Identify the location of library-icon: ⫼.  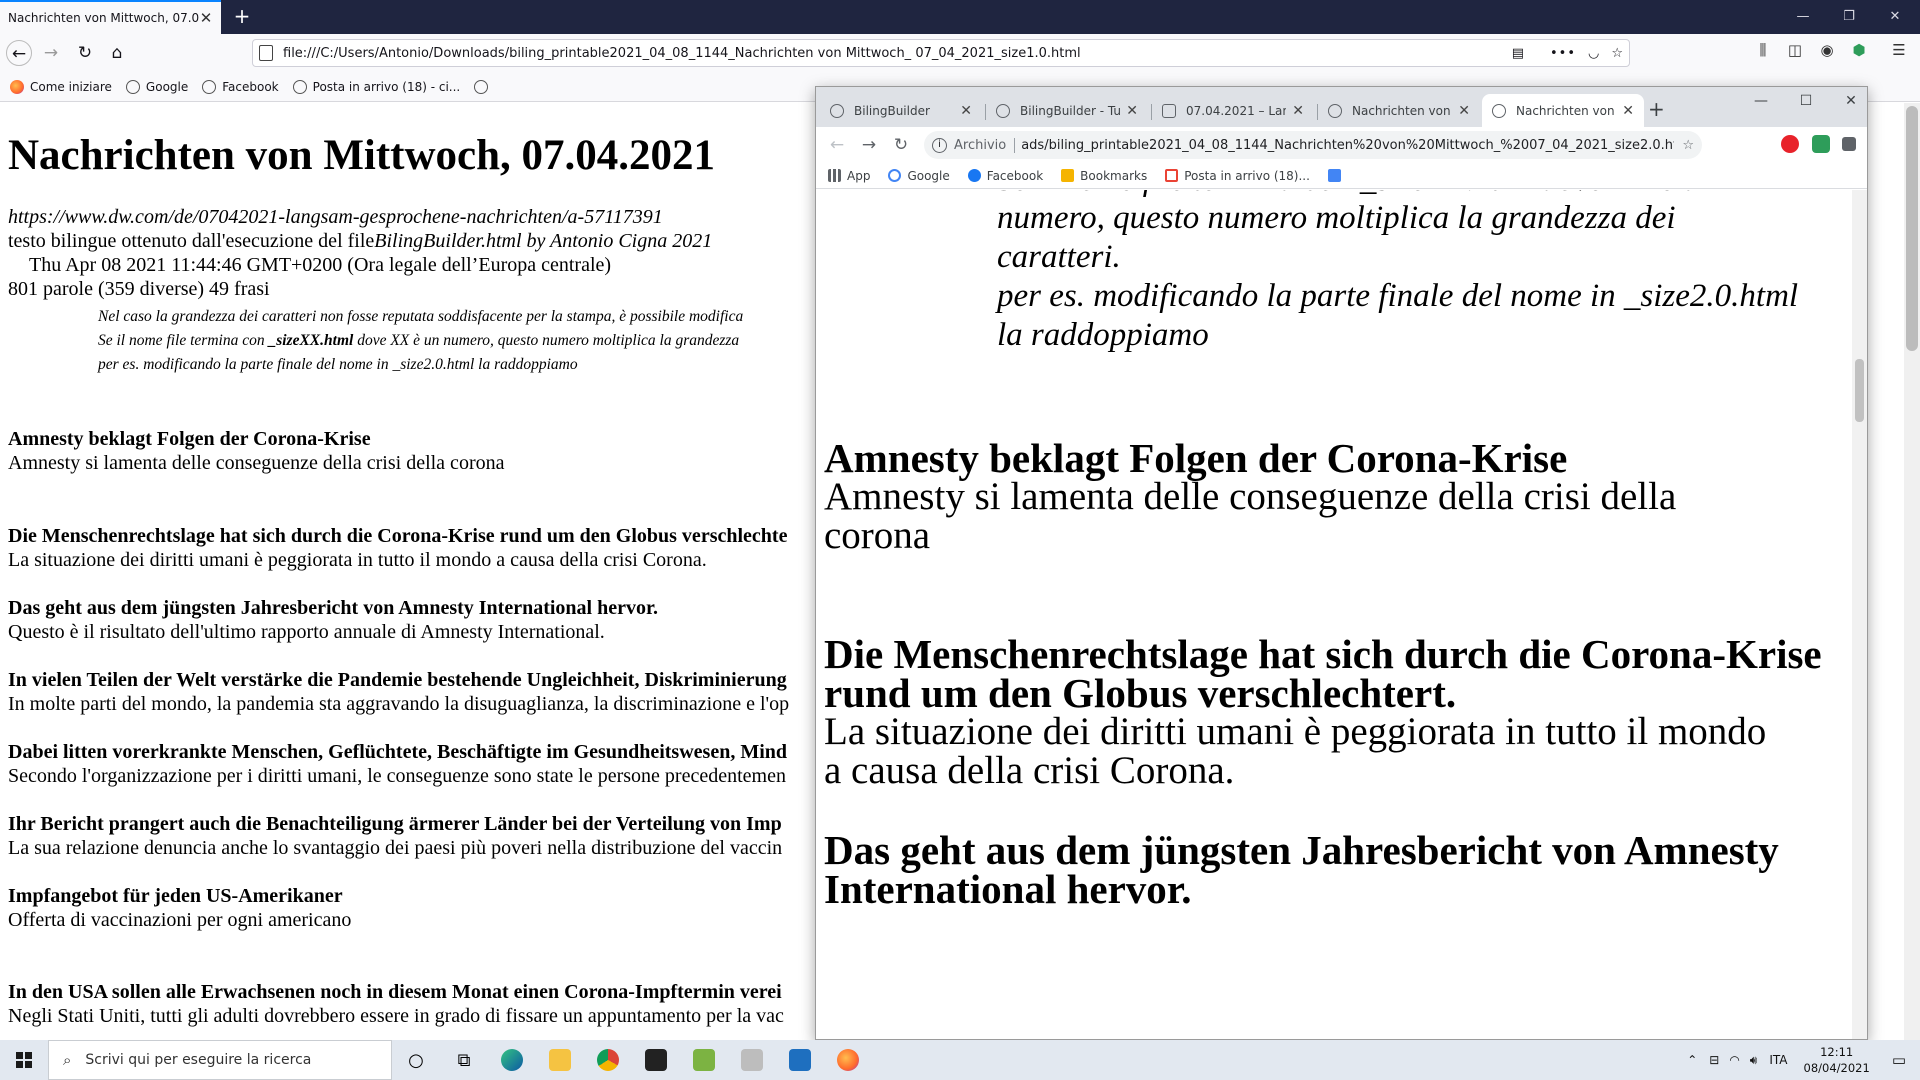
(1763, 50).